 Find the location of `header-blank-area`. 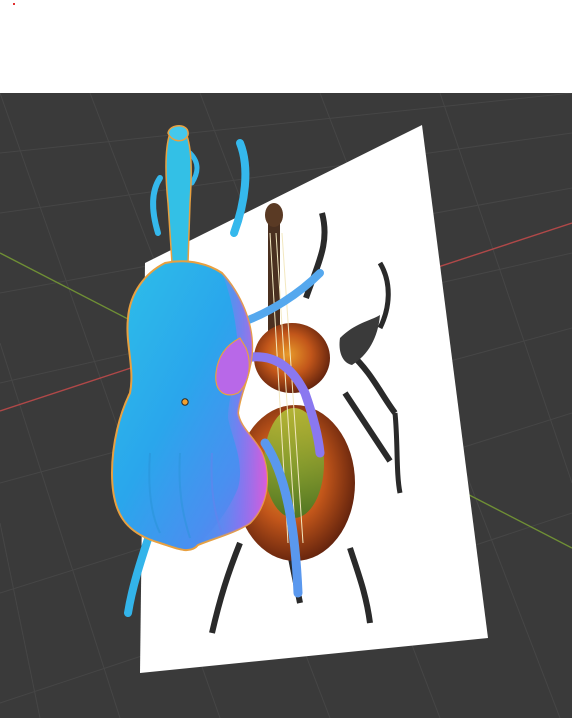

header-blank-area is located at coordinates (286, 46).